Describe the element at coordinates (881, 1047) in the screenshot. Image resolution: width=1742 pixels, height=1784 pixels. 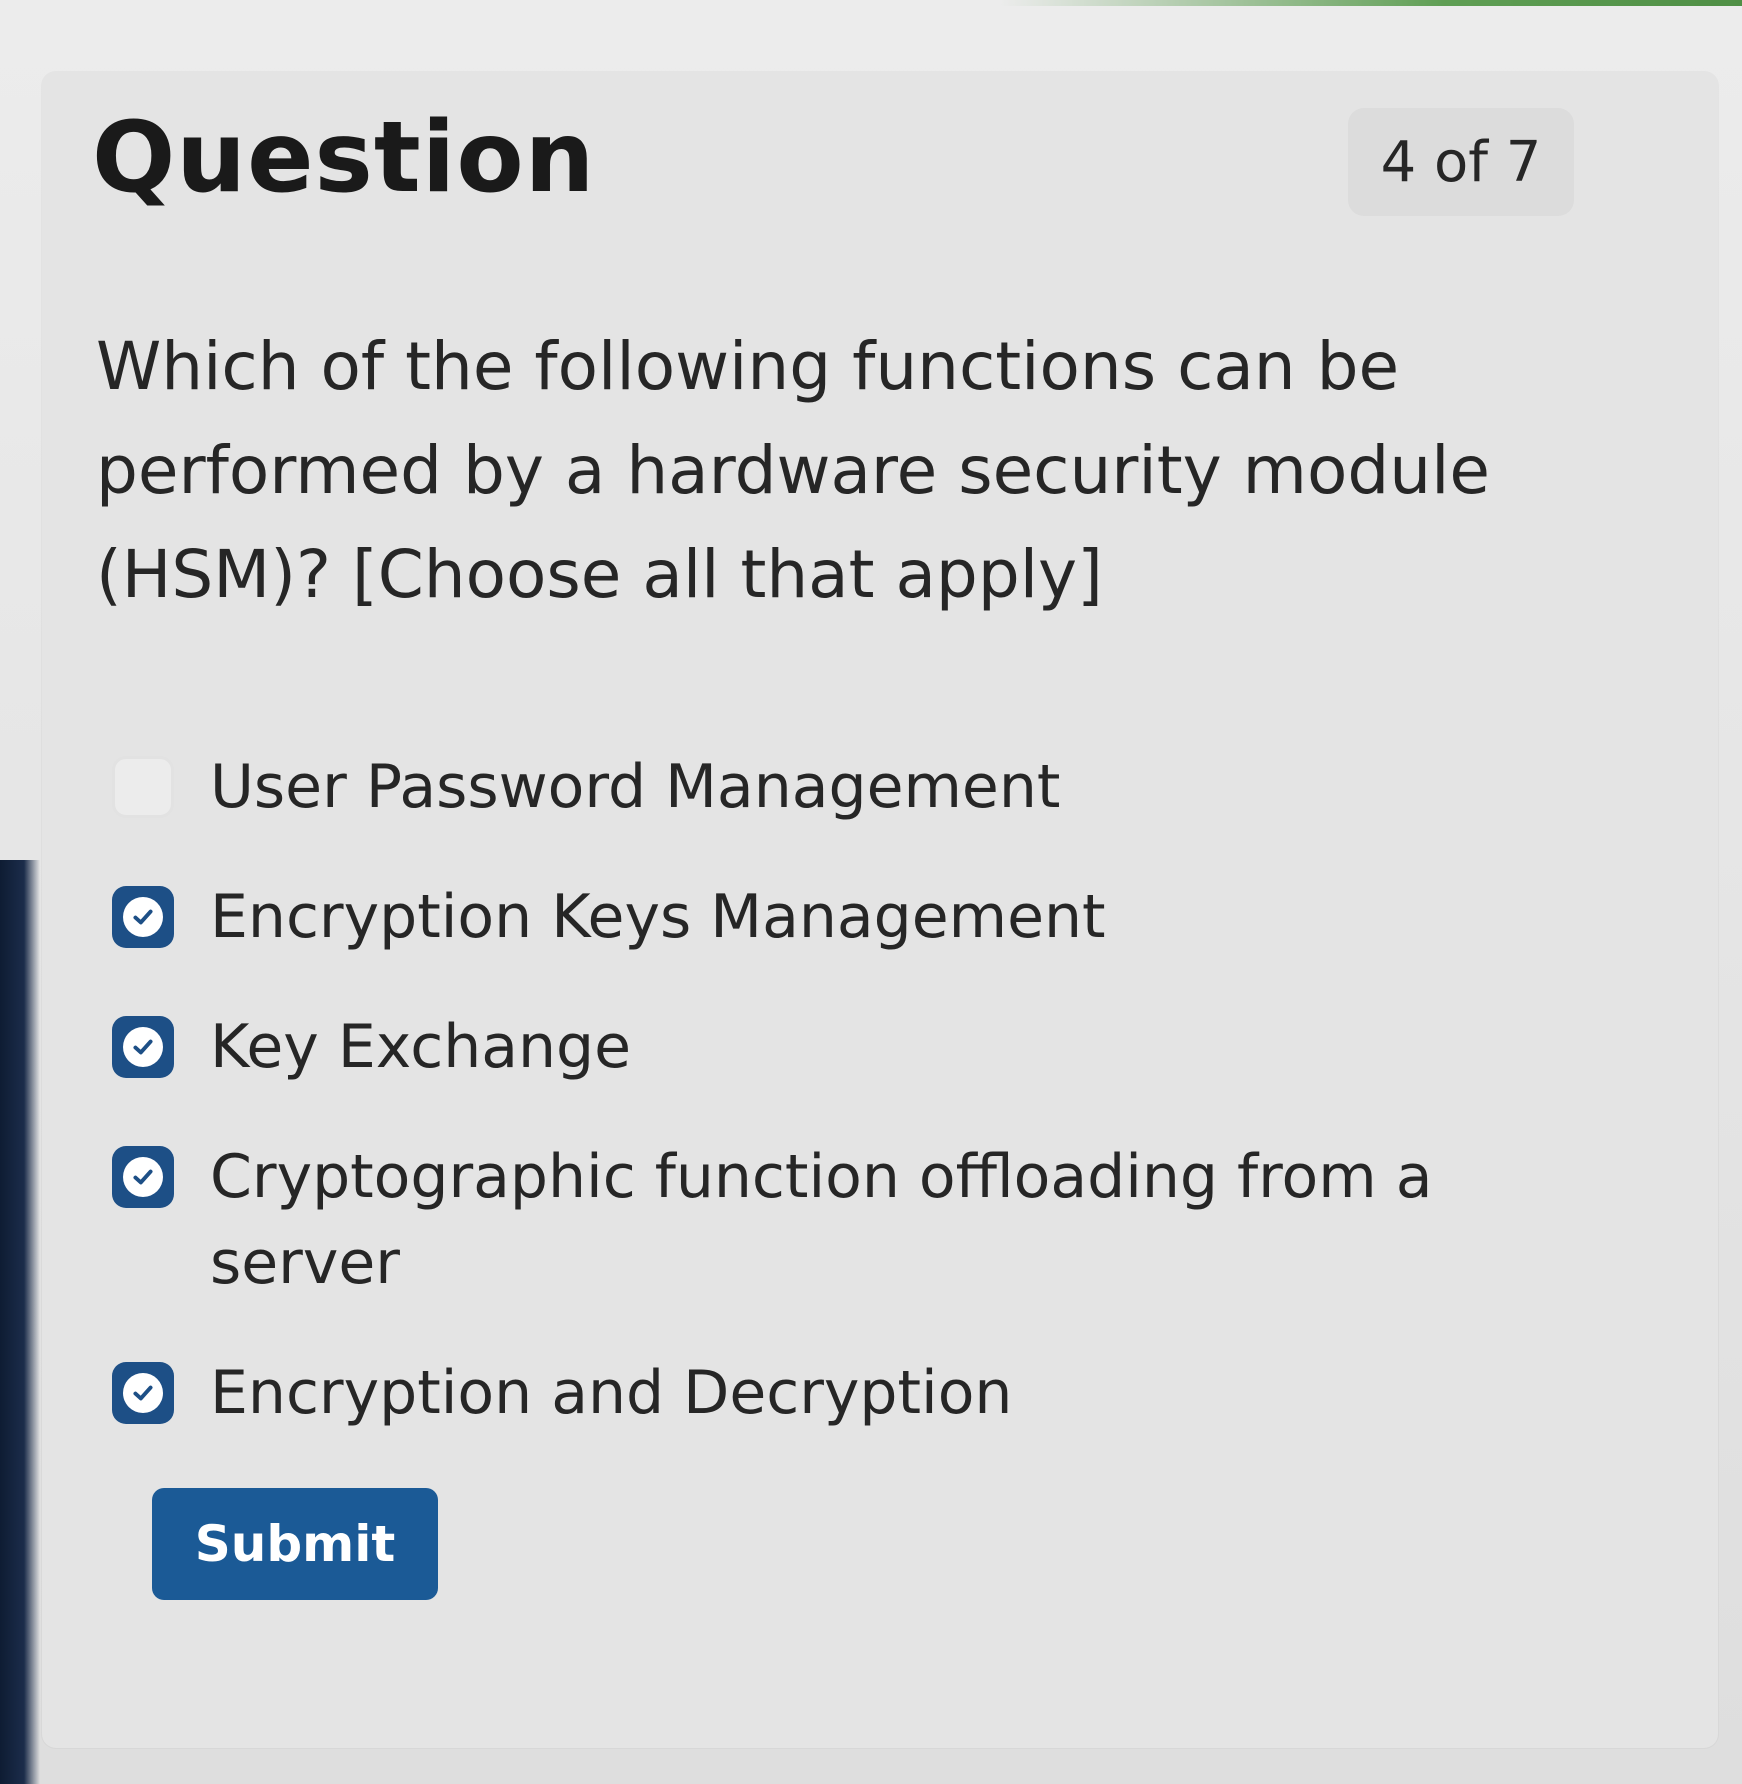
I see `option-label: Key Exchange` at that location.